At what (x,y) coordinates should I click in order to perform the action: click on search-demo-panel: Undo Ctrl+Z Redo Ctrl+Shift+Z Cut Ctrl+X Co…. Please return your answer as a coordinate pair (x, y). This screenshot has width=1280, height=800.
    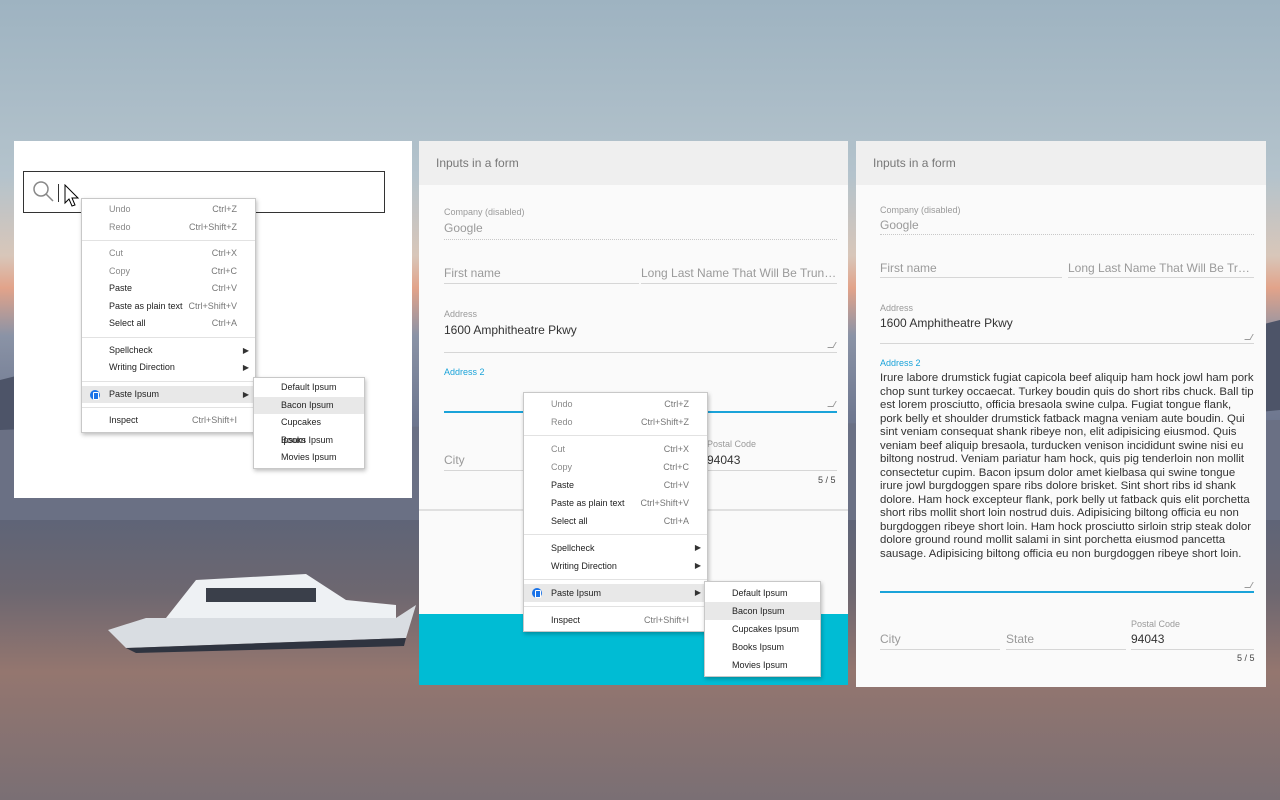
    Looking at the image, I should click on (213, 319).